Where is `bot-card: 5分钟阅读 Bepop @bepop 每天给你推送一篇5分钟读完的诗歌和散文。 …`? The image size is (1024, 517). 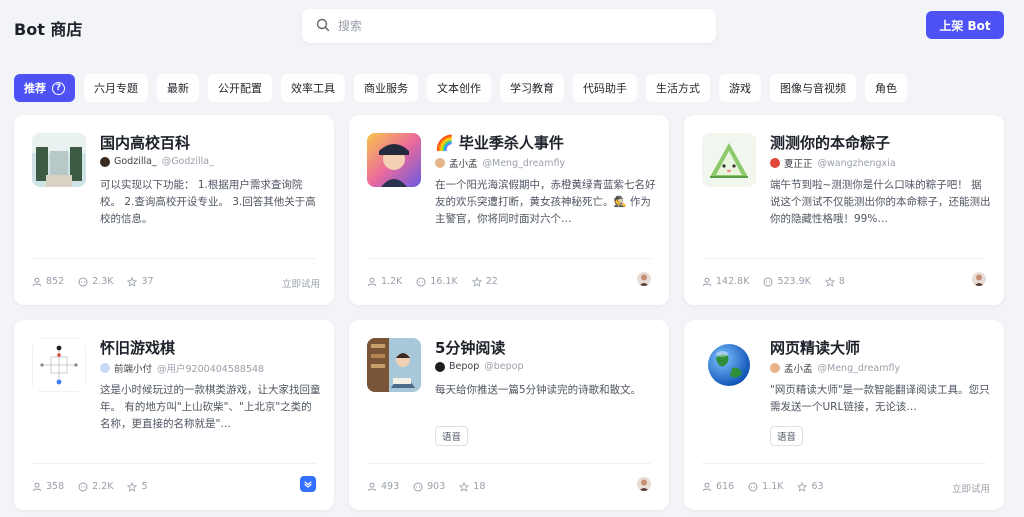
bot-card: 5分钟阅读 Bepop @bepop 每天给你推送一篇5分钟读完的诗歌和散文。 … is located at coordinates (509, 415).